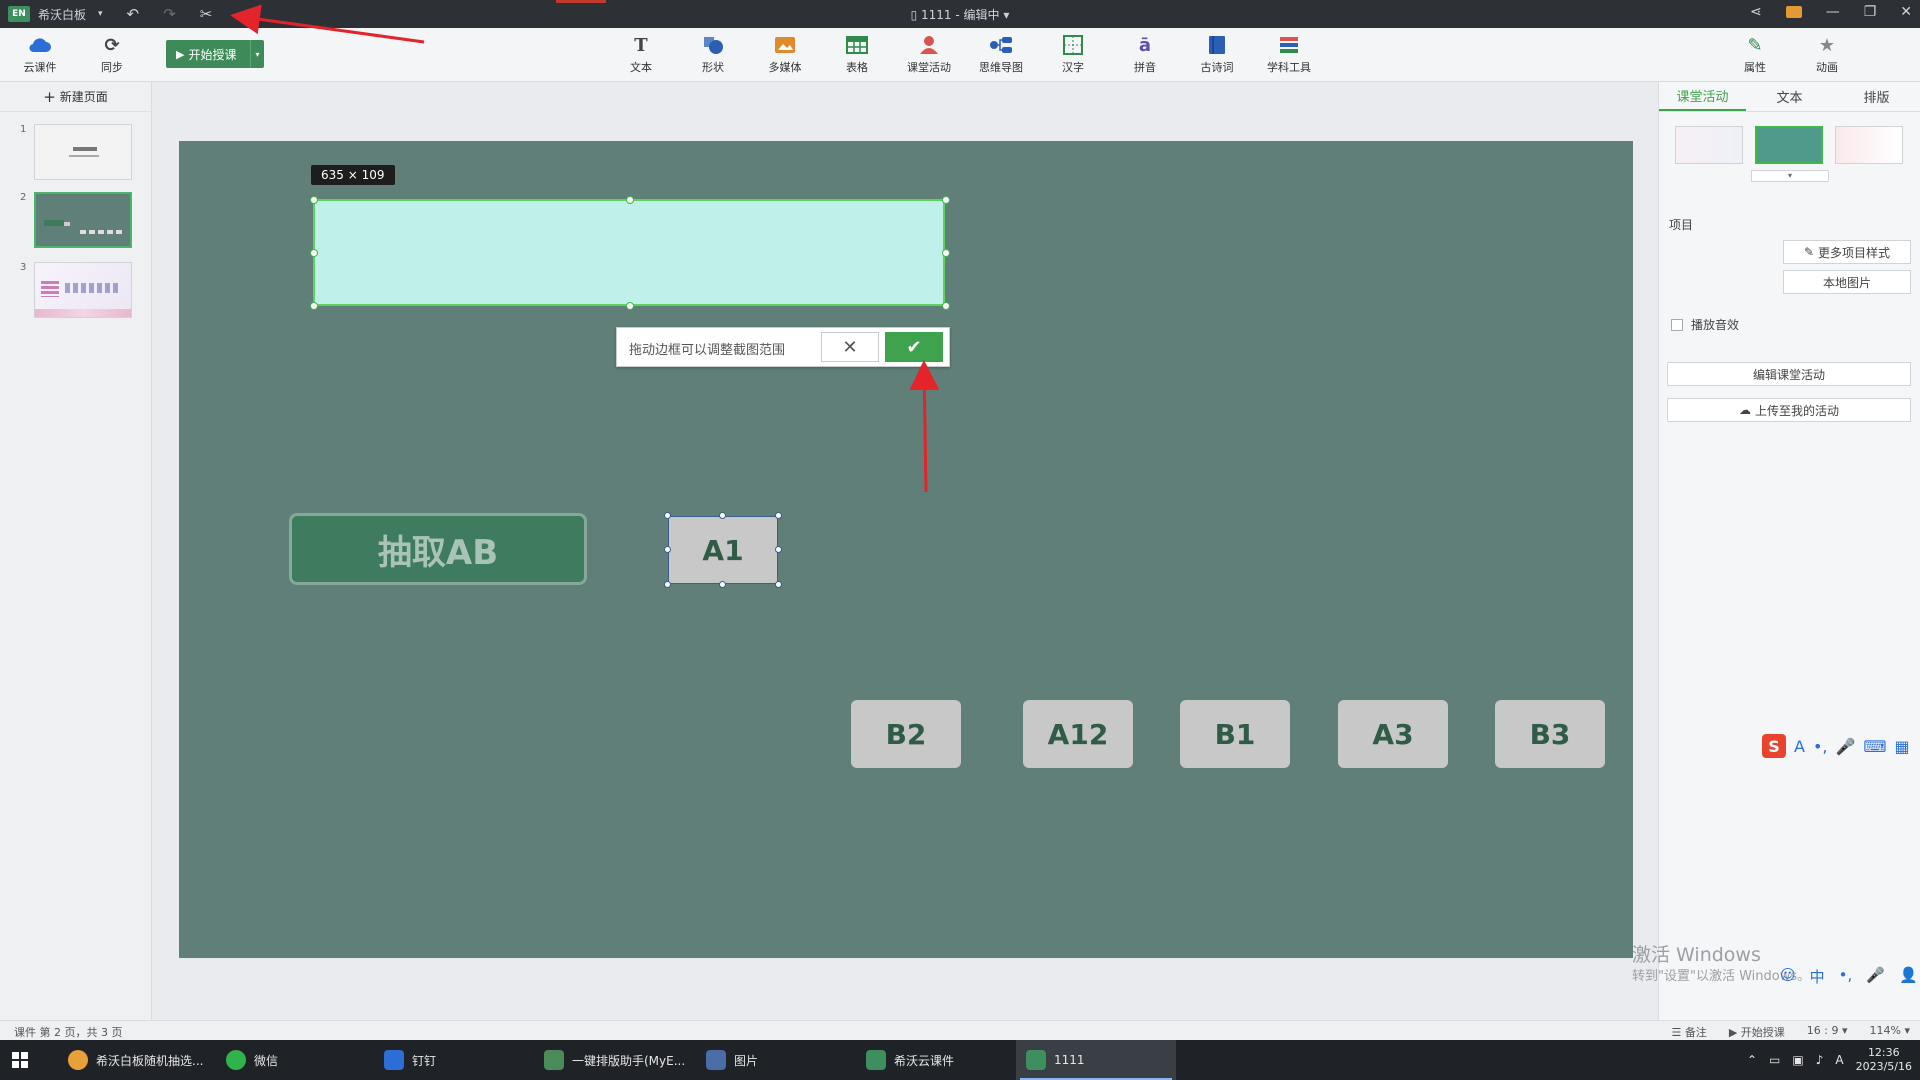  Describe the element at coordinates (667, 549) in the screenshot. I see `card-handle-w` at that location.